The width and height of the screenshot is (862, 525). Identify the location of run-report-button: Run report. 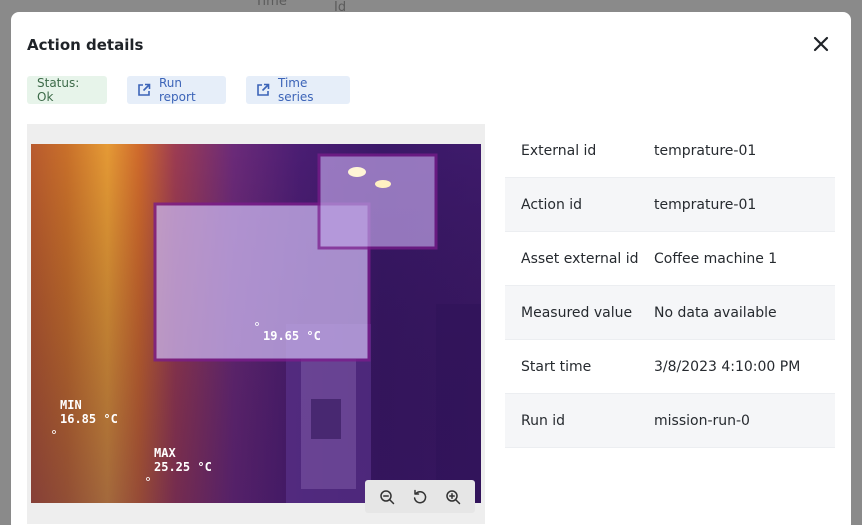
(176, 90).